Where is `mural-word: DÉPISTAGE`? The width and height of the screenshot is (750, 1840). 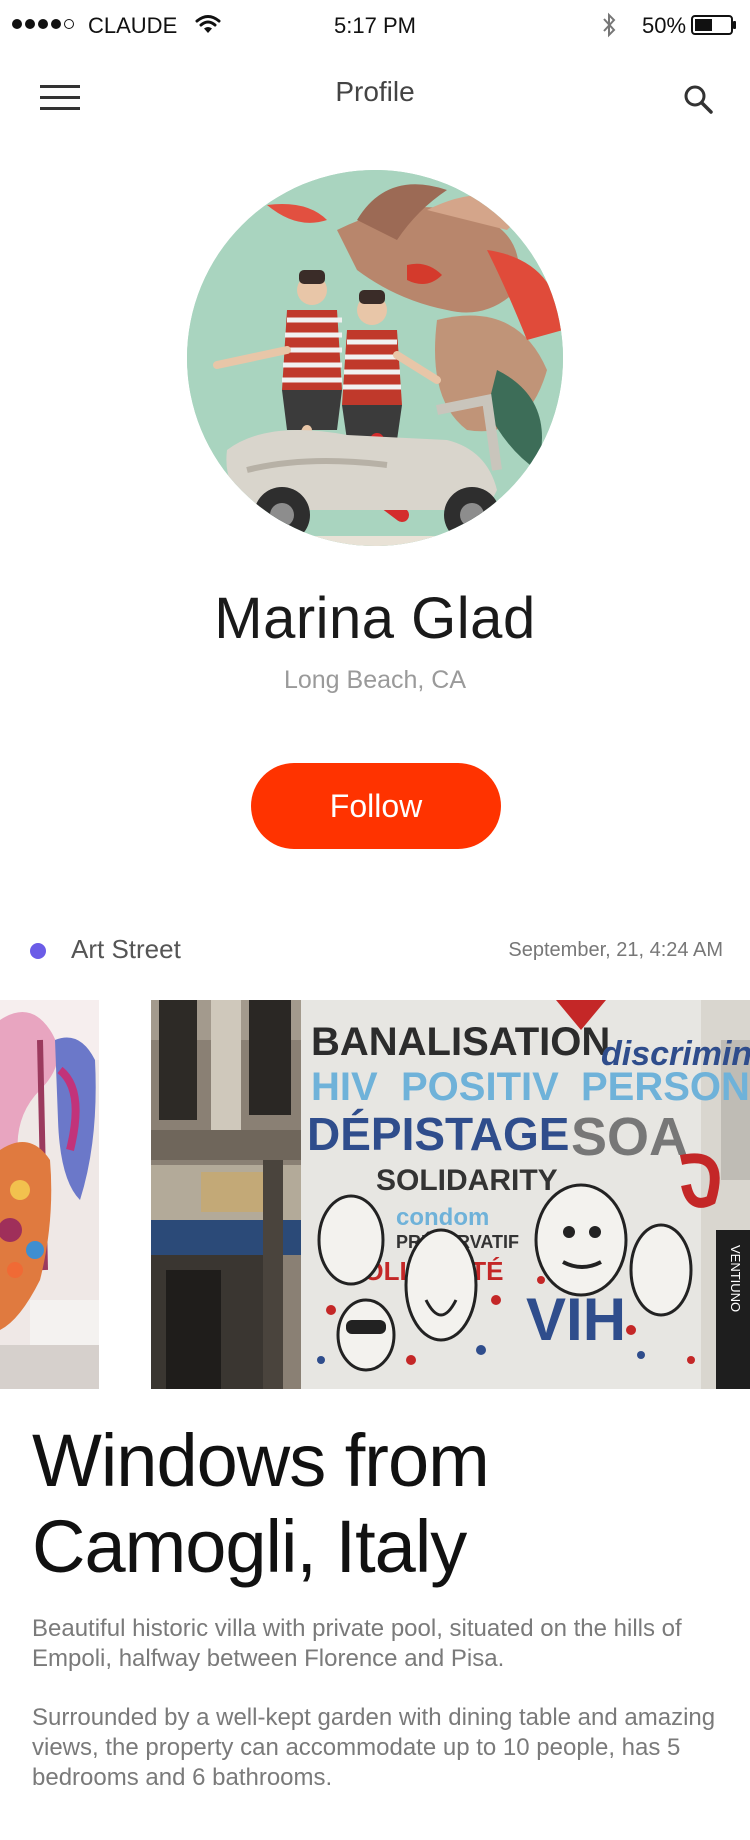
mural-word: DÉPISTAGE is located at coordinates (438, 1134).